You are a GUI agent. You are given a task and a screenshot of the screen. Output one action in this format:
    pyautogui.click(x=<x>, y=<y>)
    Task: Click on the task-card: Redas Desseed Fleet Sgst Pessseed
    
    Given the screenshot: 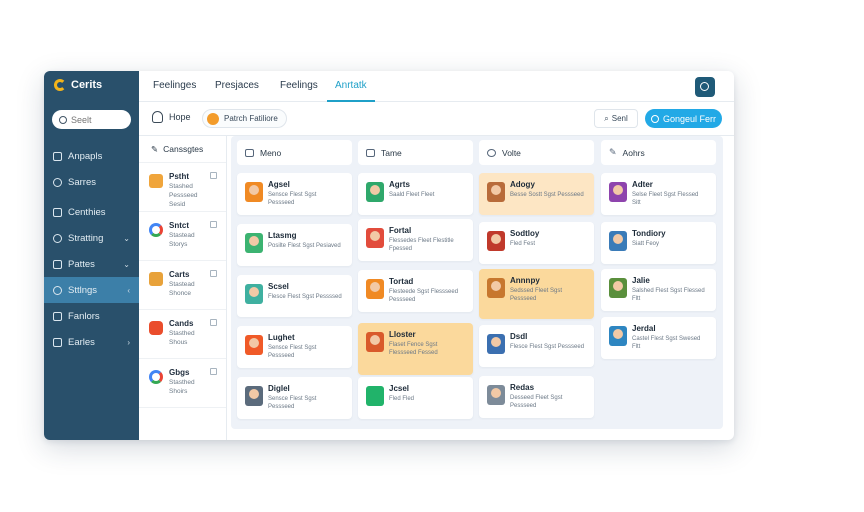 What is the action you would take?
    pyautogui.click(x=536, y=397)
    